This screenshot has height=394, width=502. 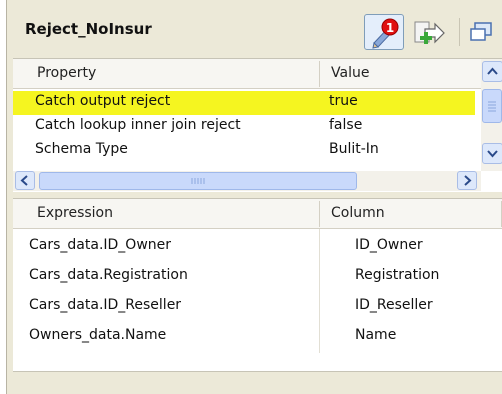 I want to click on expression-row: Cars_data.ID_Reseller ID_Reseller, so click(x=257, y=306).